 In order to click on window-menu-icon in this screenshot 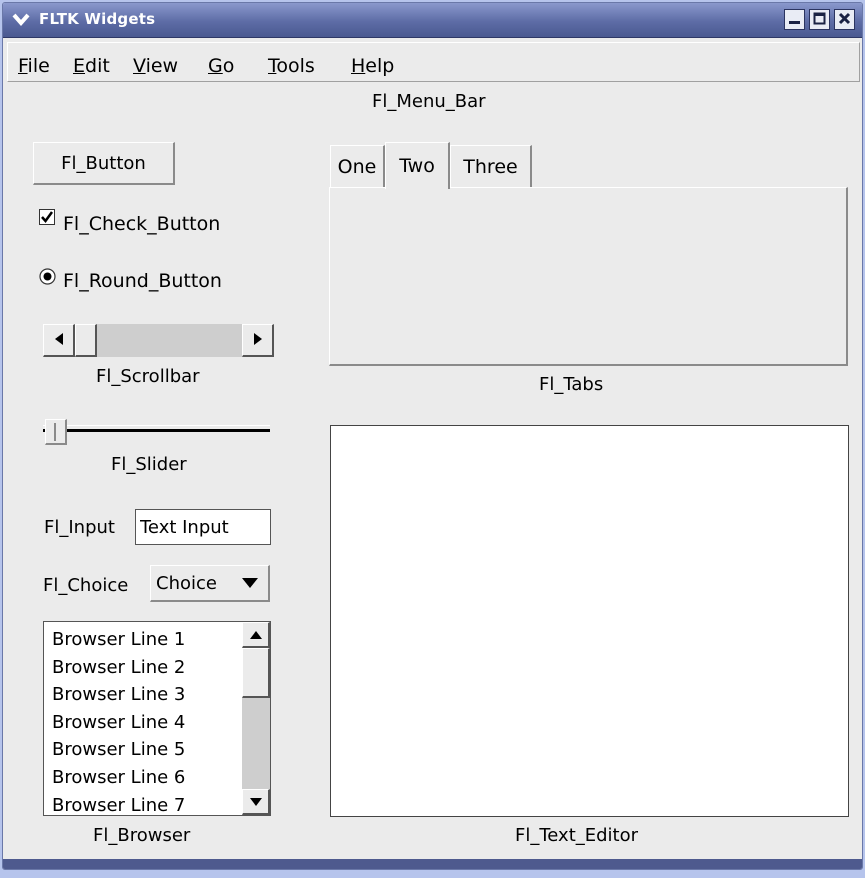, I will do `click(21, 19)`.